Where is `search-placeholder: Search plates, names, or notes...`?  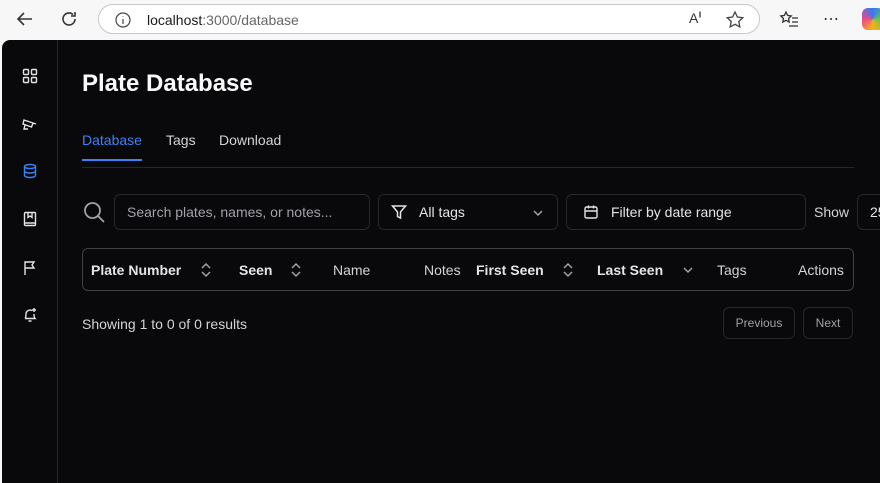
search-placeholder: Search plates, names, or notes... is located at coordinates (230, 212).